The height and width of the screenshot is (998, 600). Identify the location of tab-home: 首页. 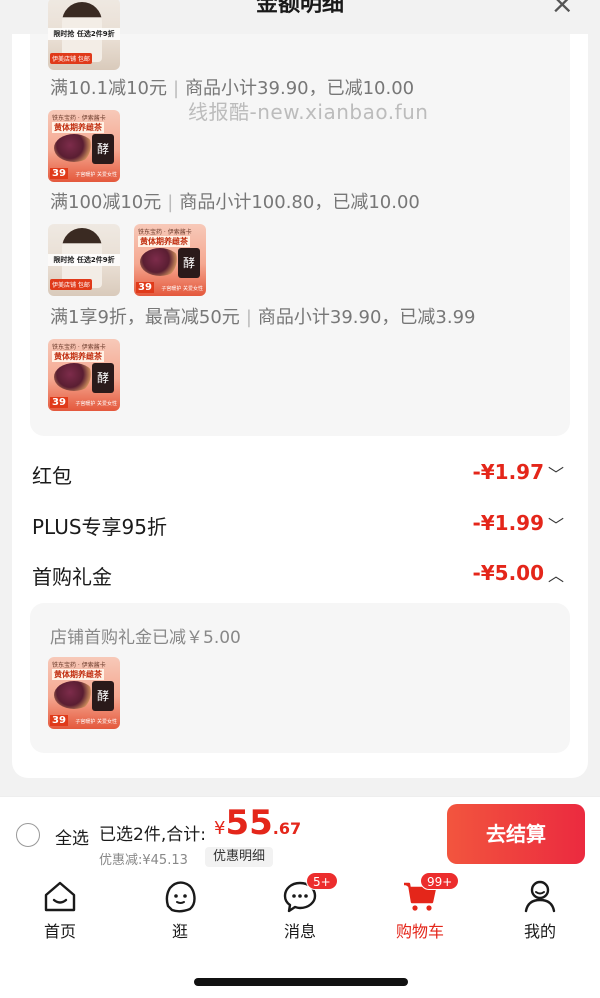
(60, 908).